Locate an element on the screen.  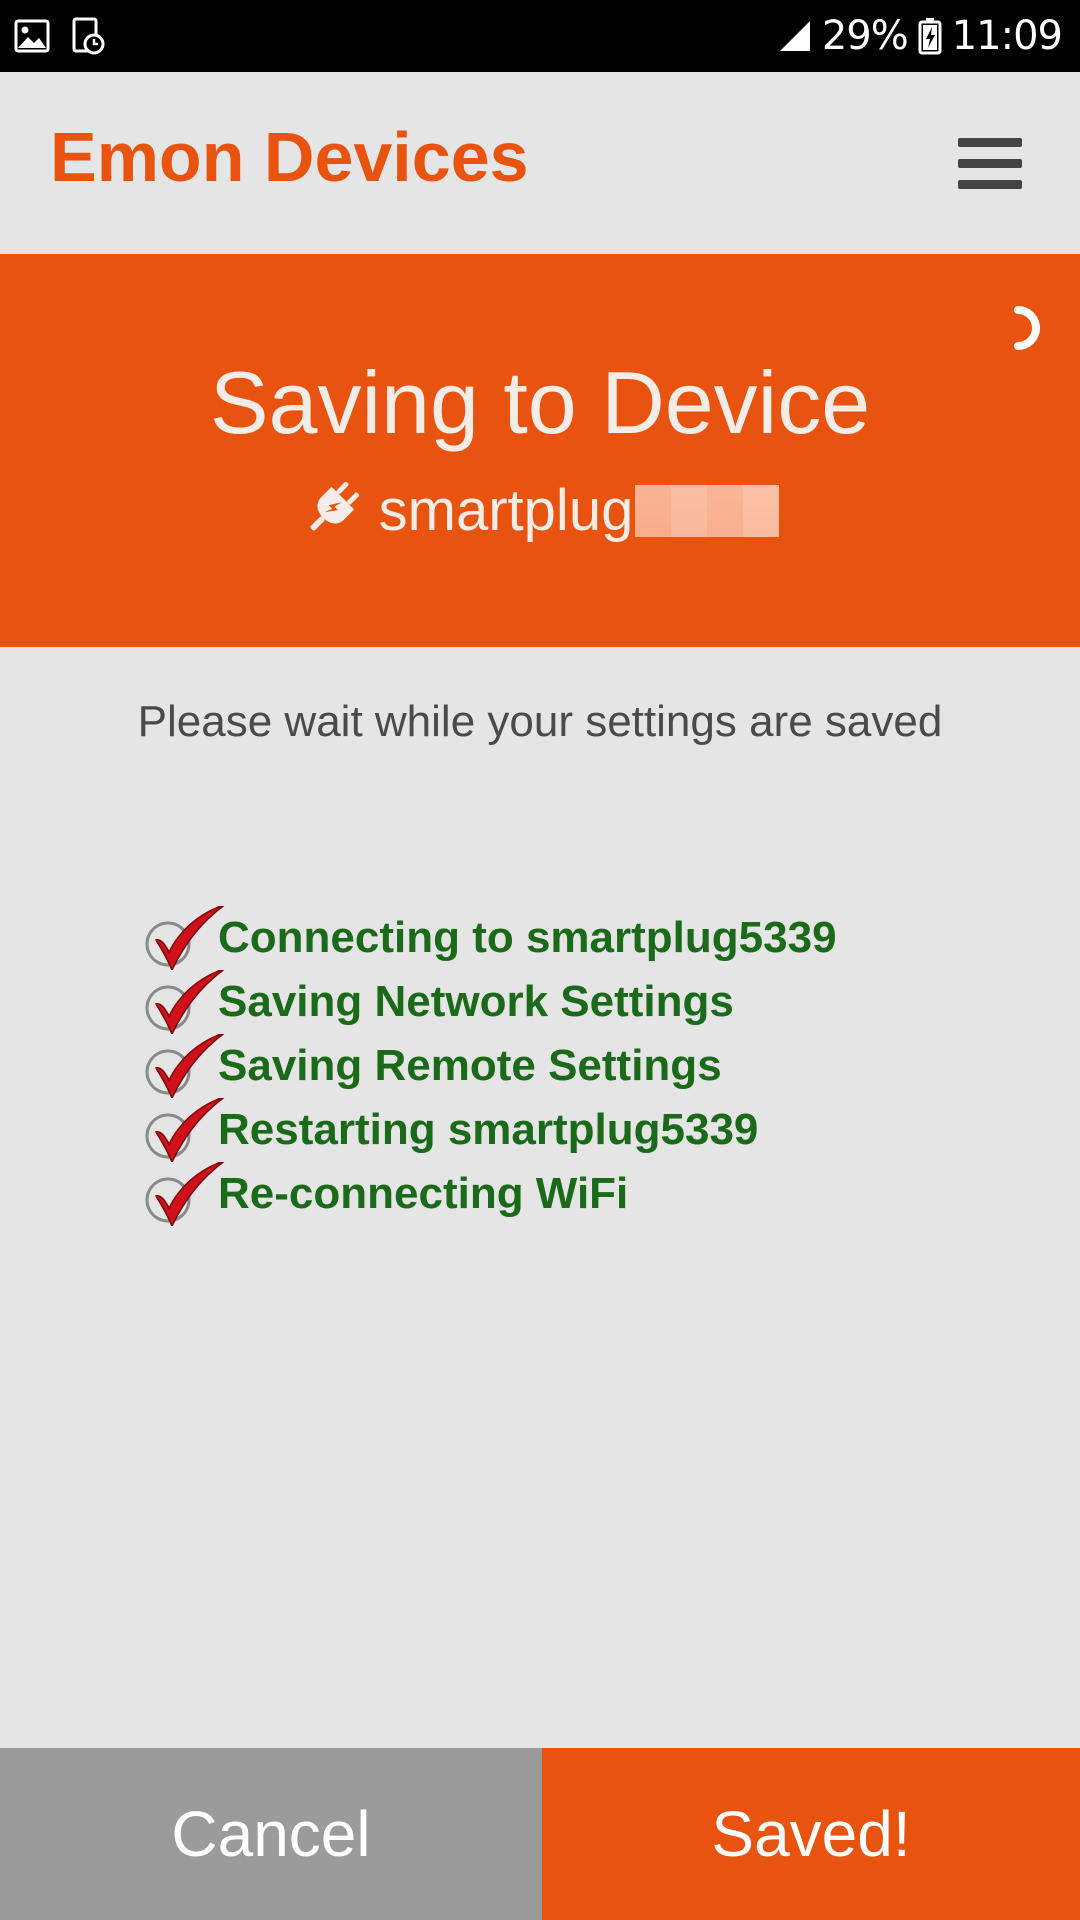
status-bar: 29% 11:09 is located at coordinates (540, 36).